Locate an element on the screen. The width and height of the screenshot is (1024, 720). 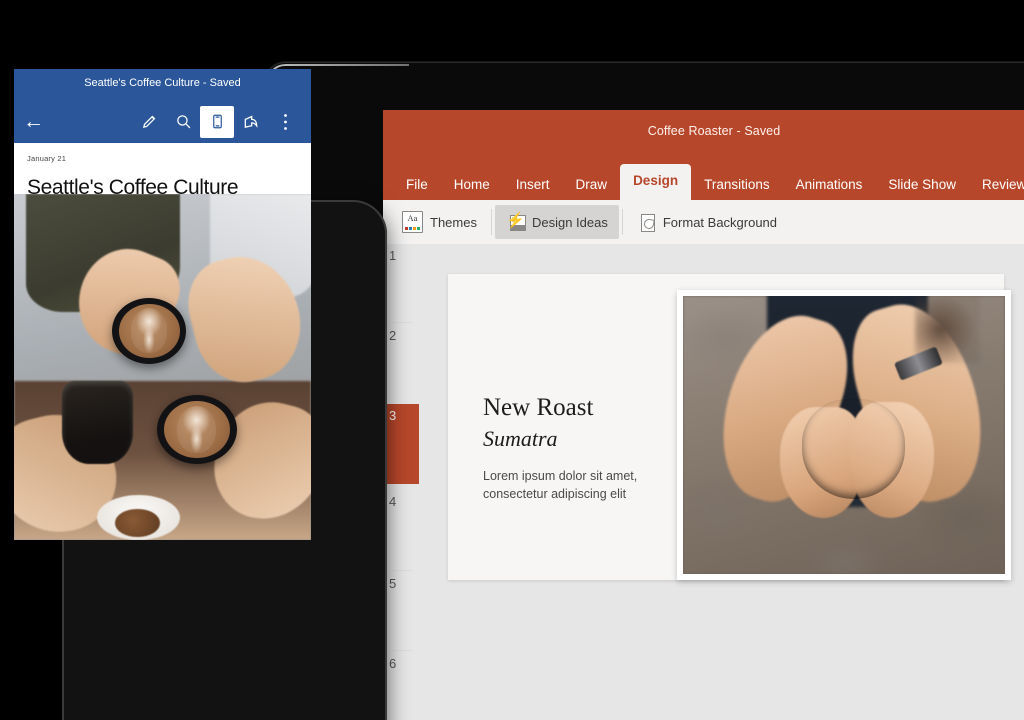
tab-animations: Animations is located at coordinates (829, 184).